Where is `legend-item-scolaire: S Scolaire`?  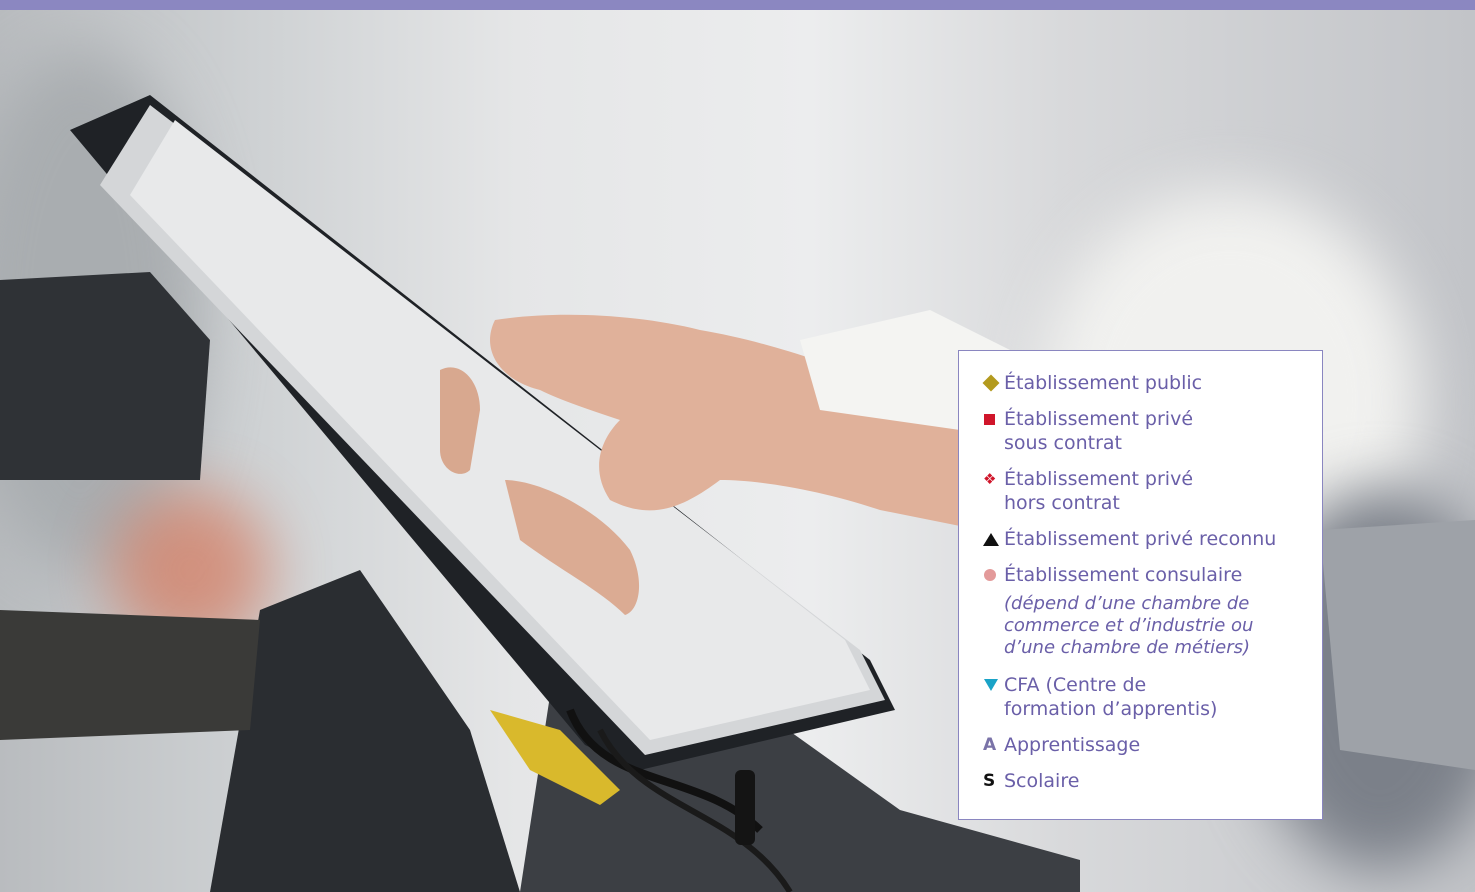 legend-item-scolaire: S Scolaire is located at coordinates (1143, 781).